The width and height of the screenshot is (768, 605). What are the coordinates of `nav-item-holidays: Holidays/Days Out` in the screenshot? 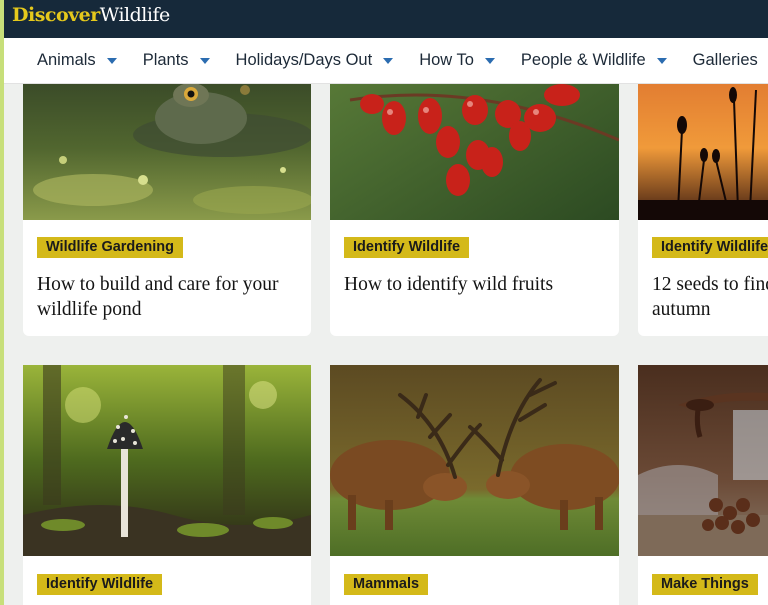 It's located at (315, 60).